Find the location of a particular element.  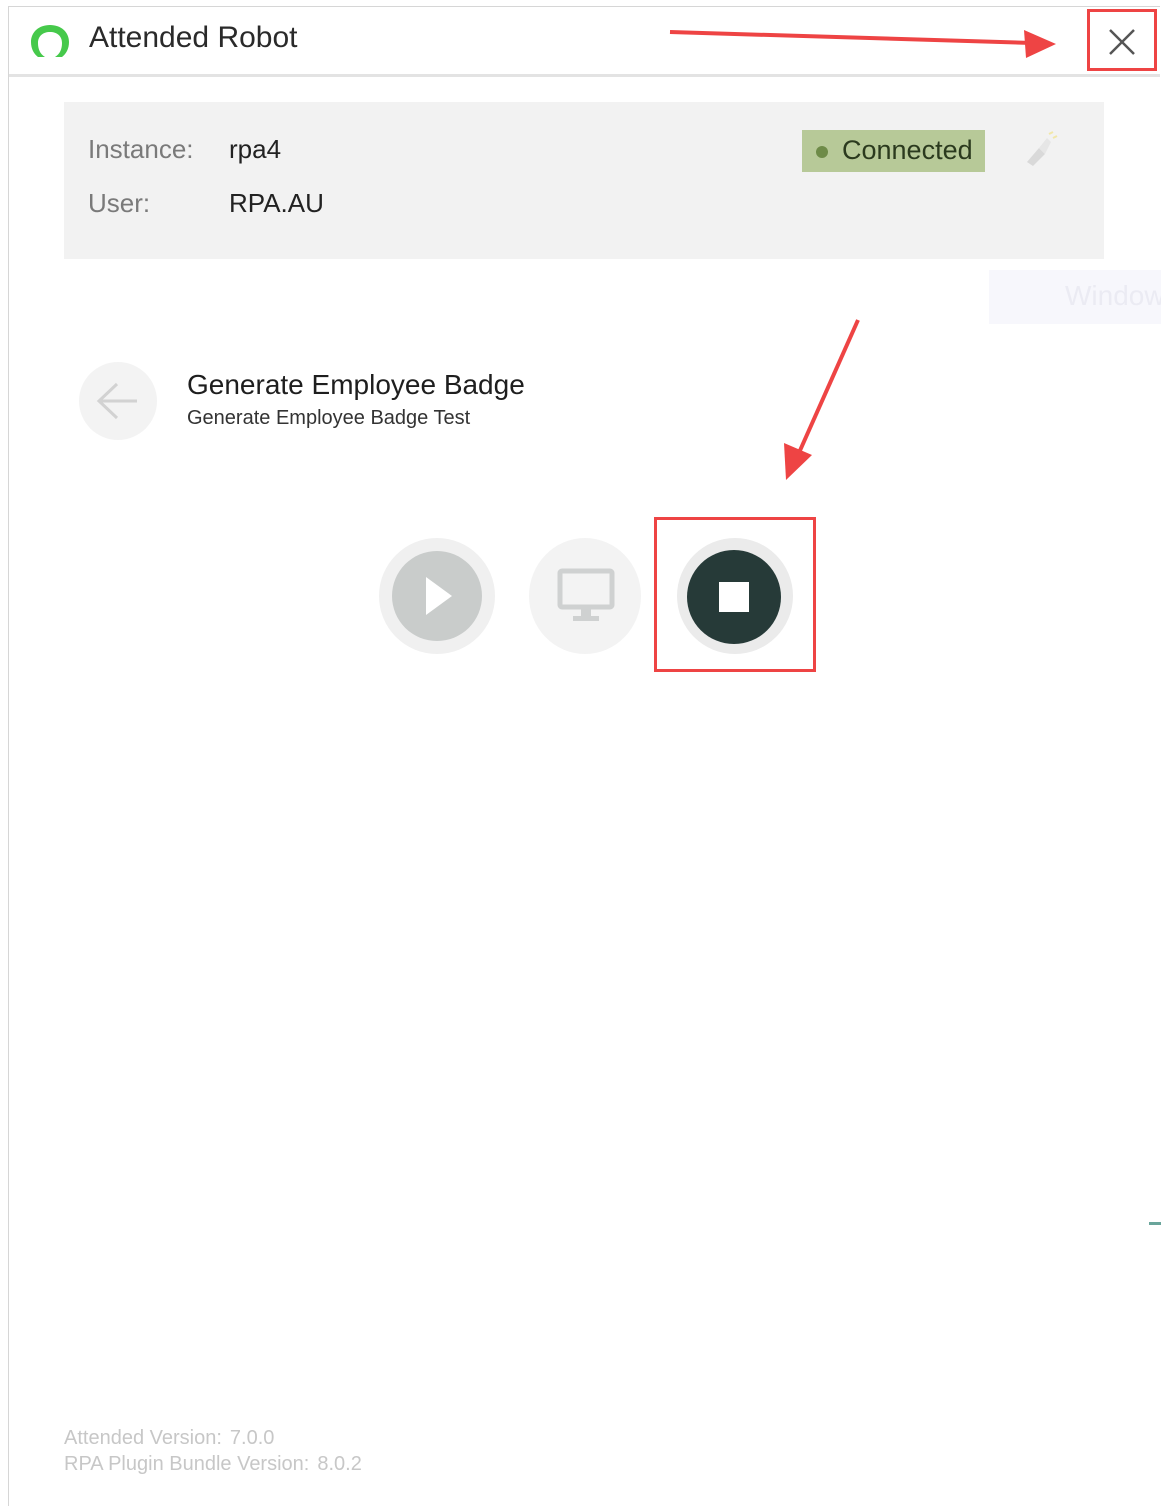

arrow-to-close-icon is located at coordinates (862, 44).